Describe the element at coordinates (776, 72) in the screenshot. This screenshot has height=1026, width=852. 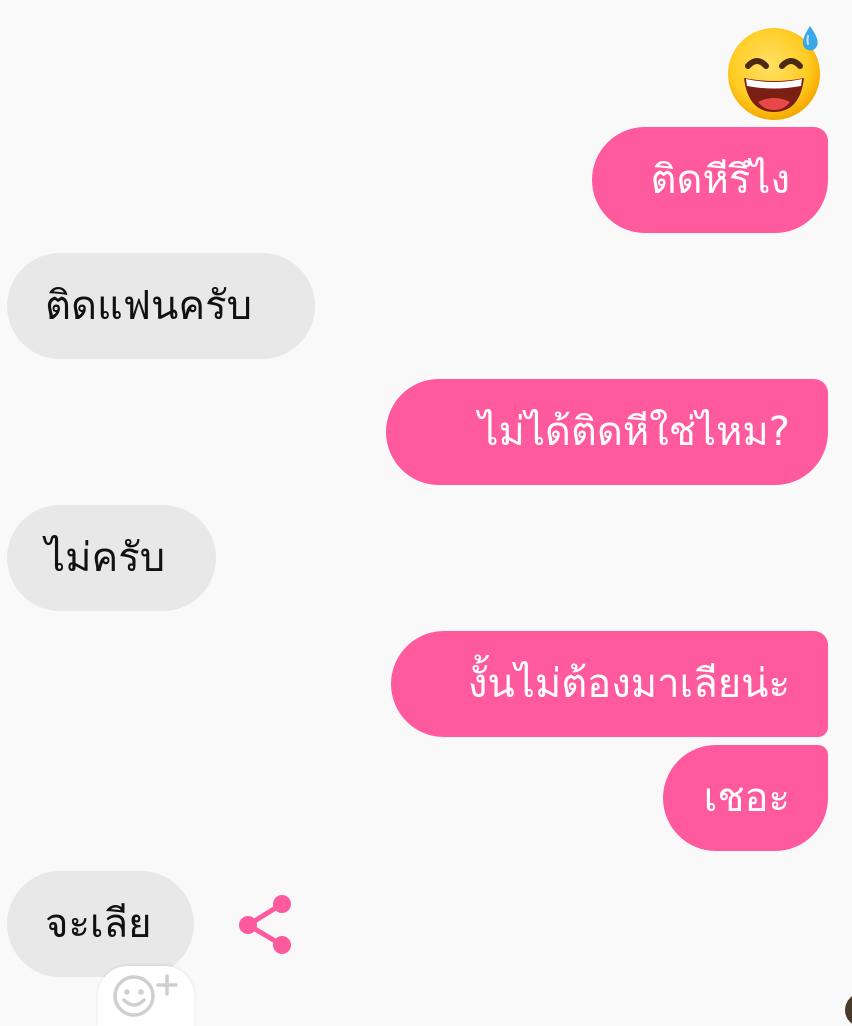
I see `grinning-sweat-emoji` at that location.